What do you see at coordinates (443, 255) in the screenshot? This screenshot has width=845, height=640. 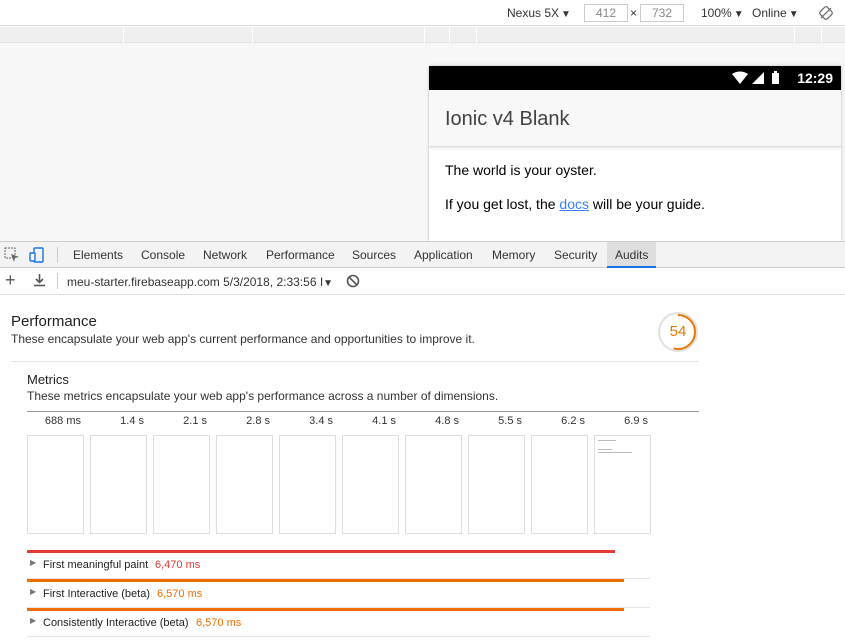 I see `tab-application: Application` at bounding box center [443, 255].